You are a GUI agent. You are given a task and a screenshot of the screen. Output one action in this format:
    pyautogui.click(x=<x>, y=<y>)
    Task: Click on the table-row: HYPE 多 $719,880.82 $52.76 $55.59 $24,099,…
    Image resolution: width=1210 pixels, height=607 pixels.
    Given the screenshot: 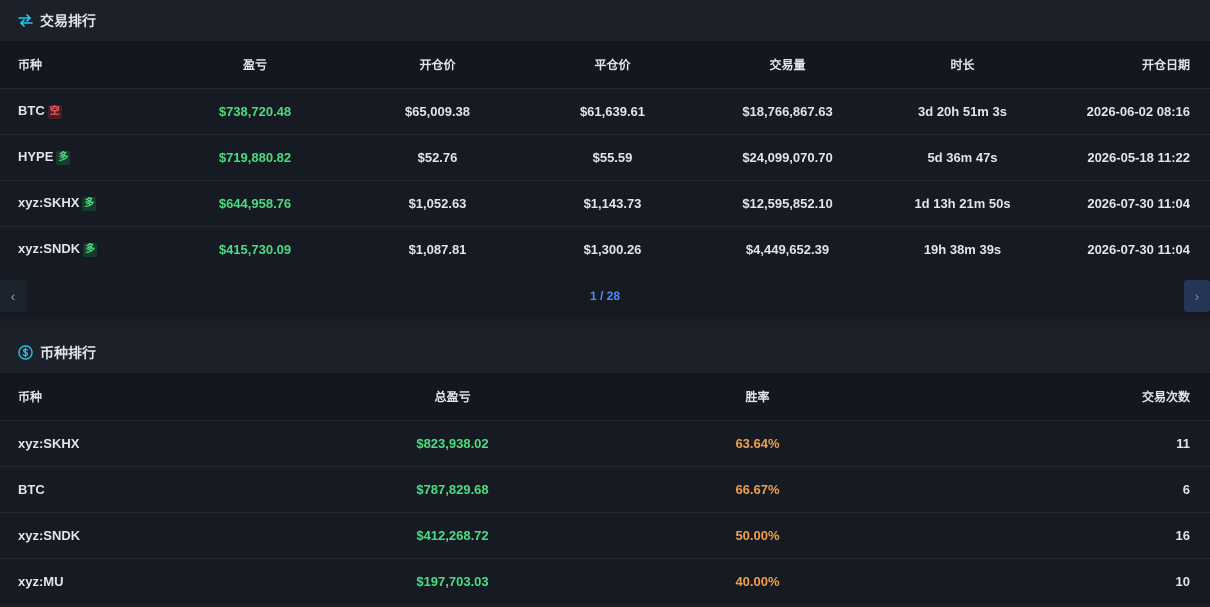 What is the action you would take?
    pyautogui.click(x=605, y=157)
    